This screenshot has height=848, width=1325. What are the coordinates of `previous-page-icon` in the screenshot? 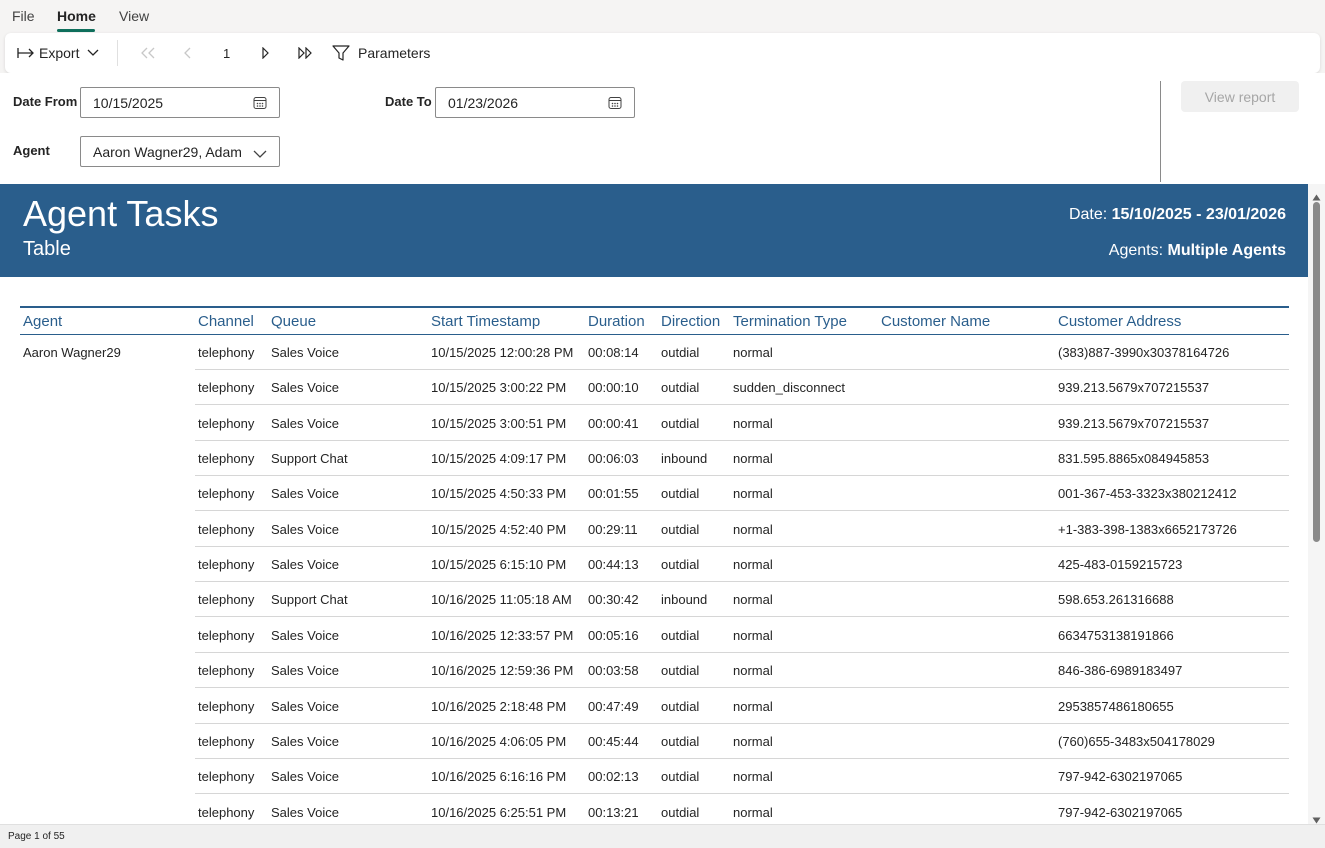 It's located at (188, 53).